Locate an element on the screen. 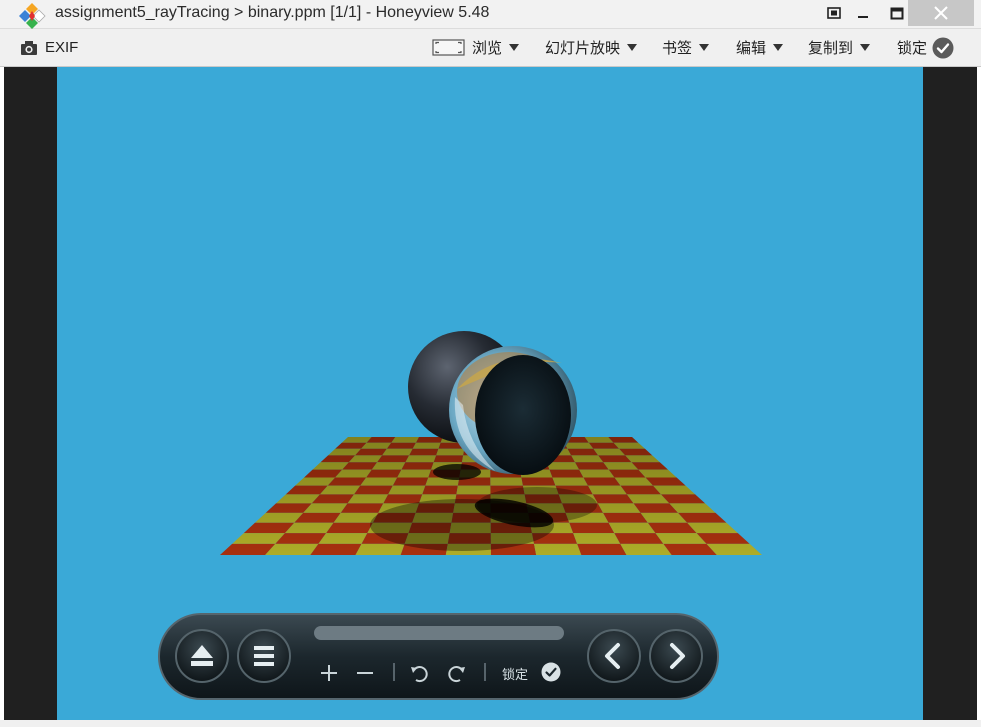 The height and width of the screenshot is (727, 981). zoom-out-button is located at coordinates (365, 673).